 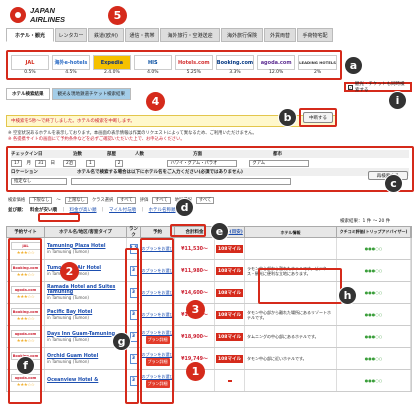 I want to click on annotation-a: a, so click(x=353, y=65).